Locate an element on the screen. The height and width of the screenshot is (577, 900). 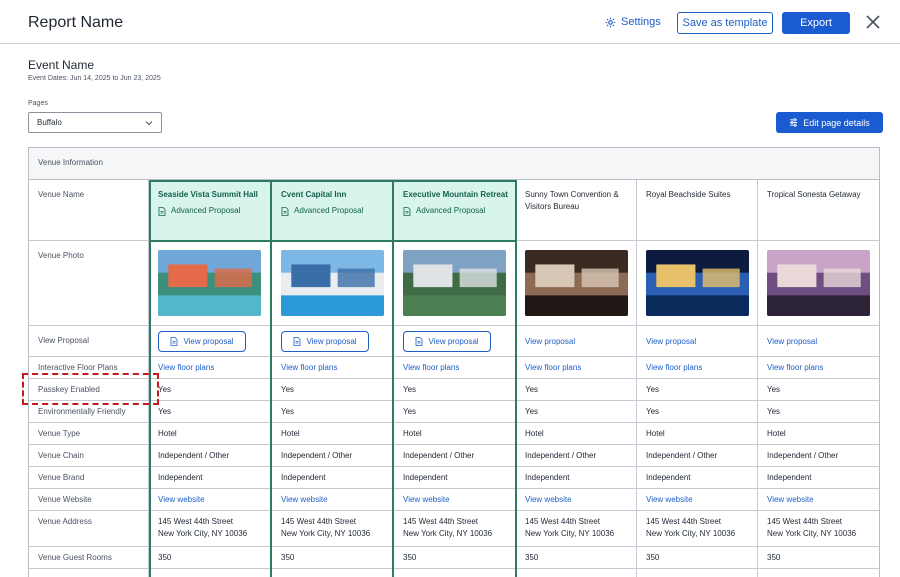
venue-name: Sunny Town Convention & Visitors Bureau is located at coordinates (572, 200).